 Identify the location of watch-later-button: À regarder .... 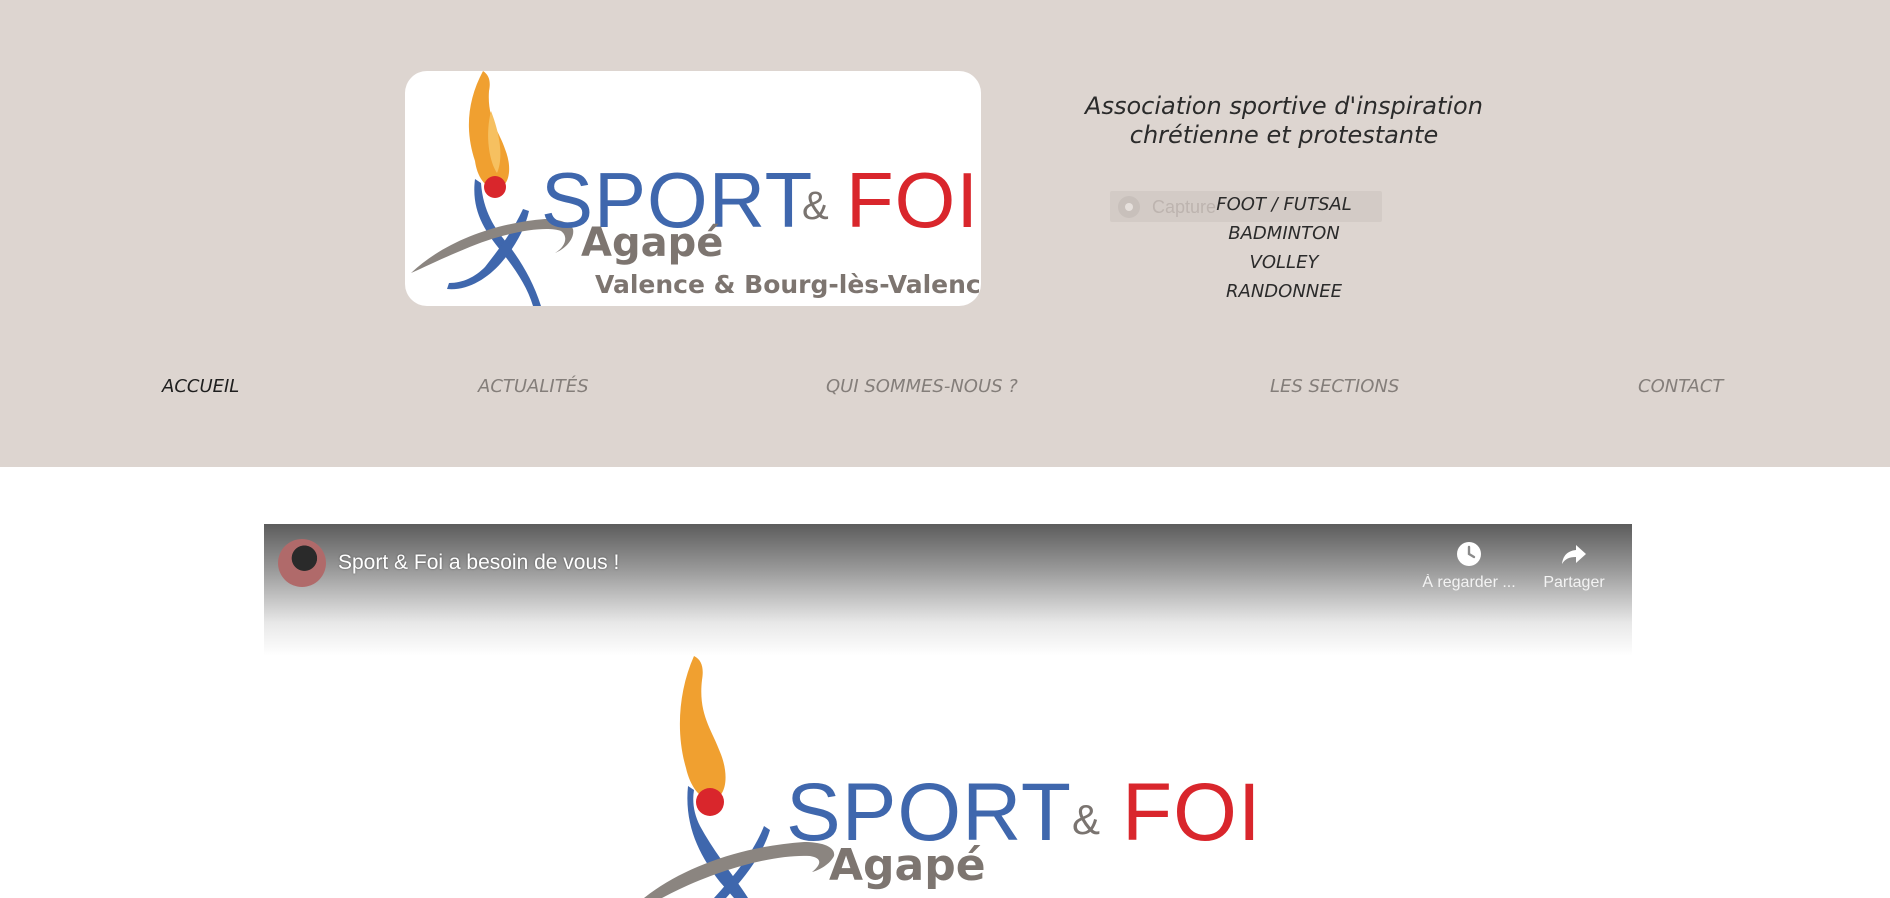
(1469, 566).